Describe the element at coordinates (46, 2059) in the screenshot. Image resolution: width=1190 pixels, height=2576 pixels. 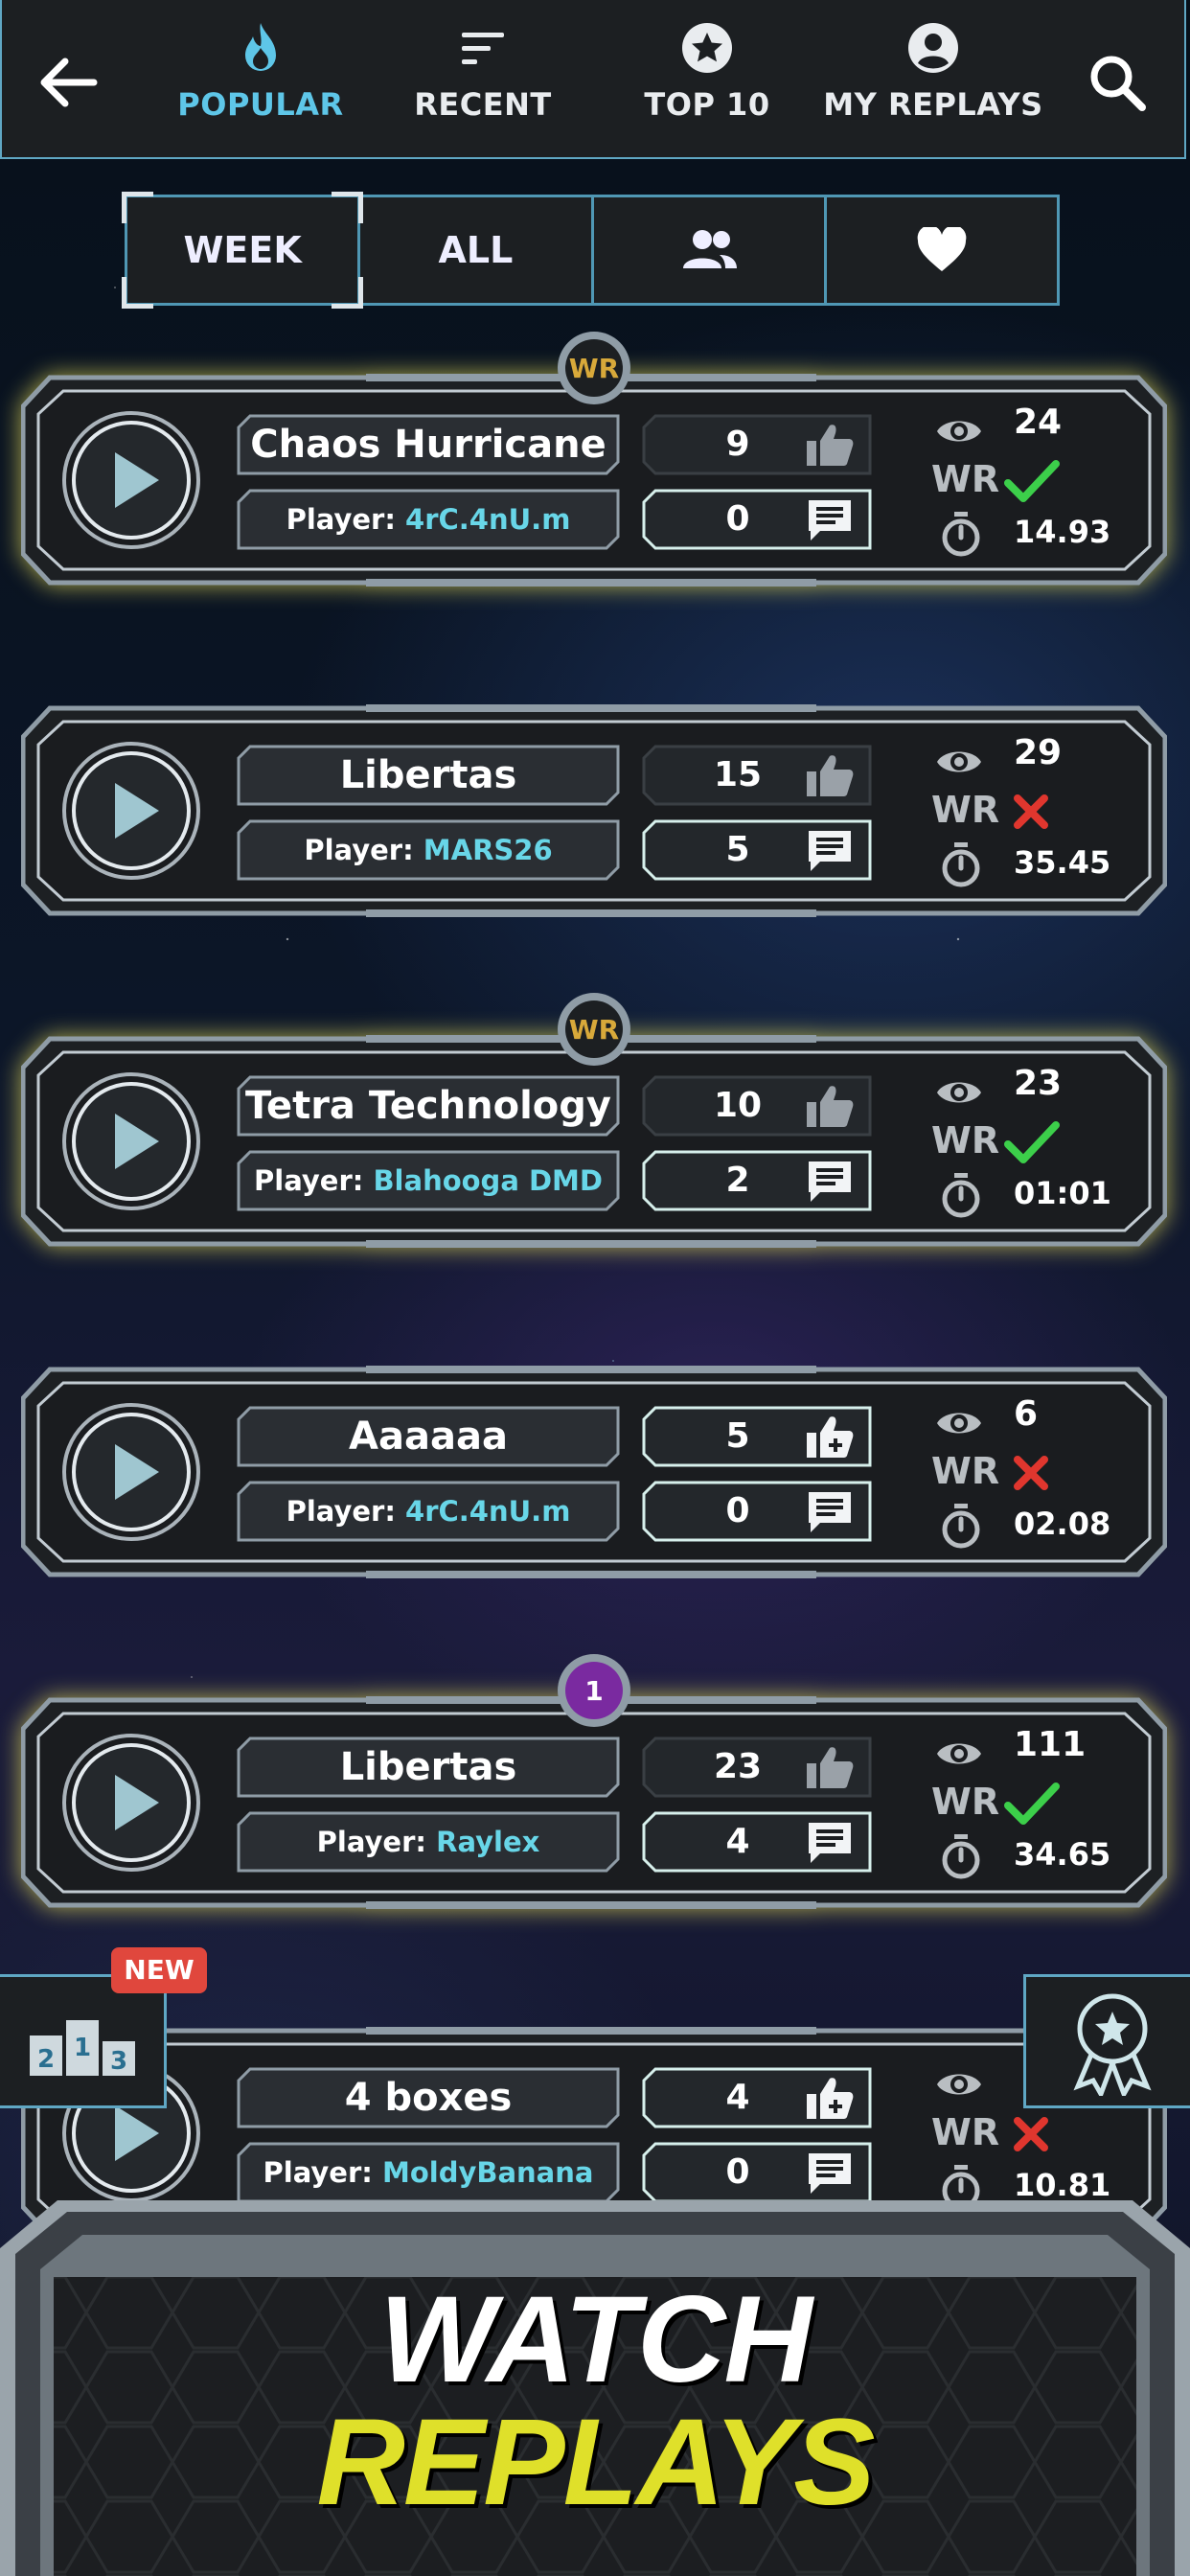
I see `podium-digit: 2` at that location.